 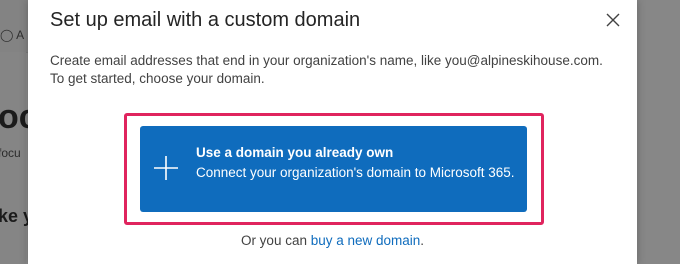 I want to click on dialog-footer: Or you can buy a new domain., so click(x=332, y=240).